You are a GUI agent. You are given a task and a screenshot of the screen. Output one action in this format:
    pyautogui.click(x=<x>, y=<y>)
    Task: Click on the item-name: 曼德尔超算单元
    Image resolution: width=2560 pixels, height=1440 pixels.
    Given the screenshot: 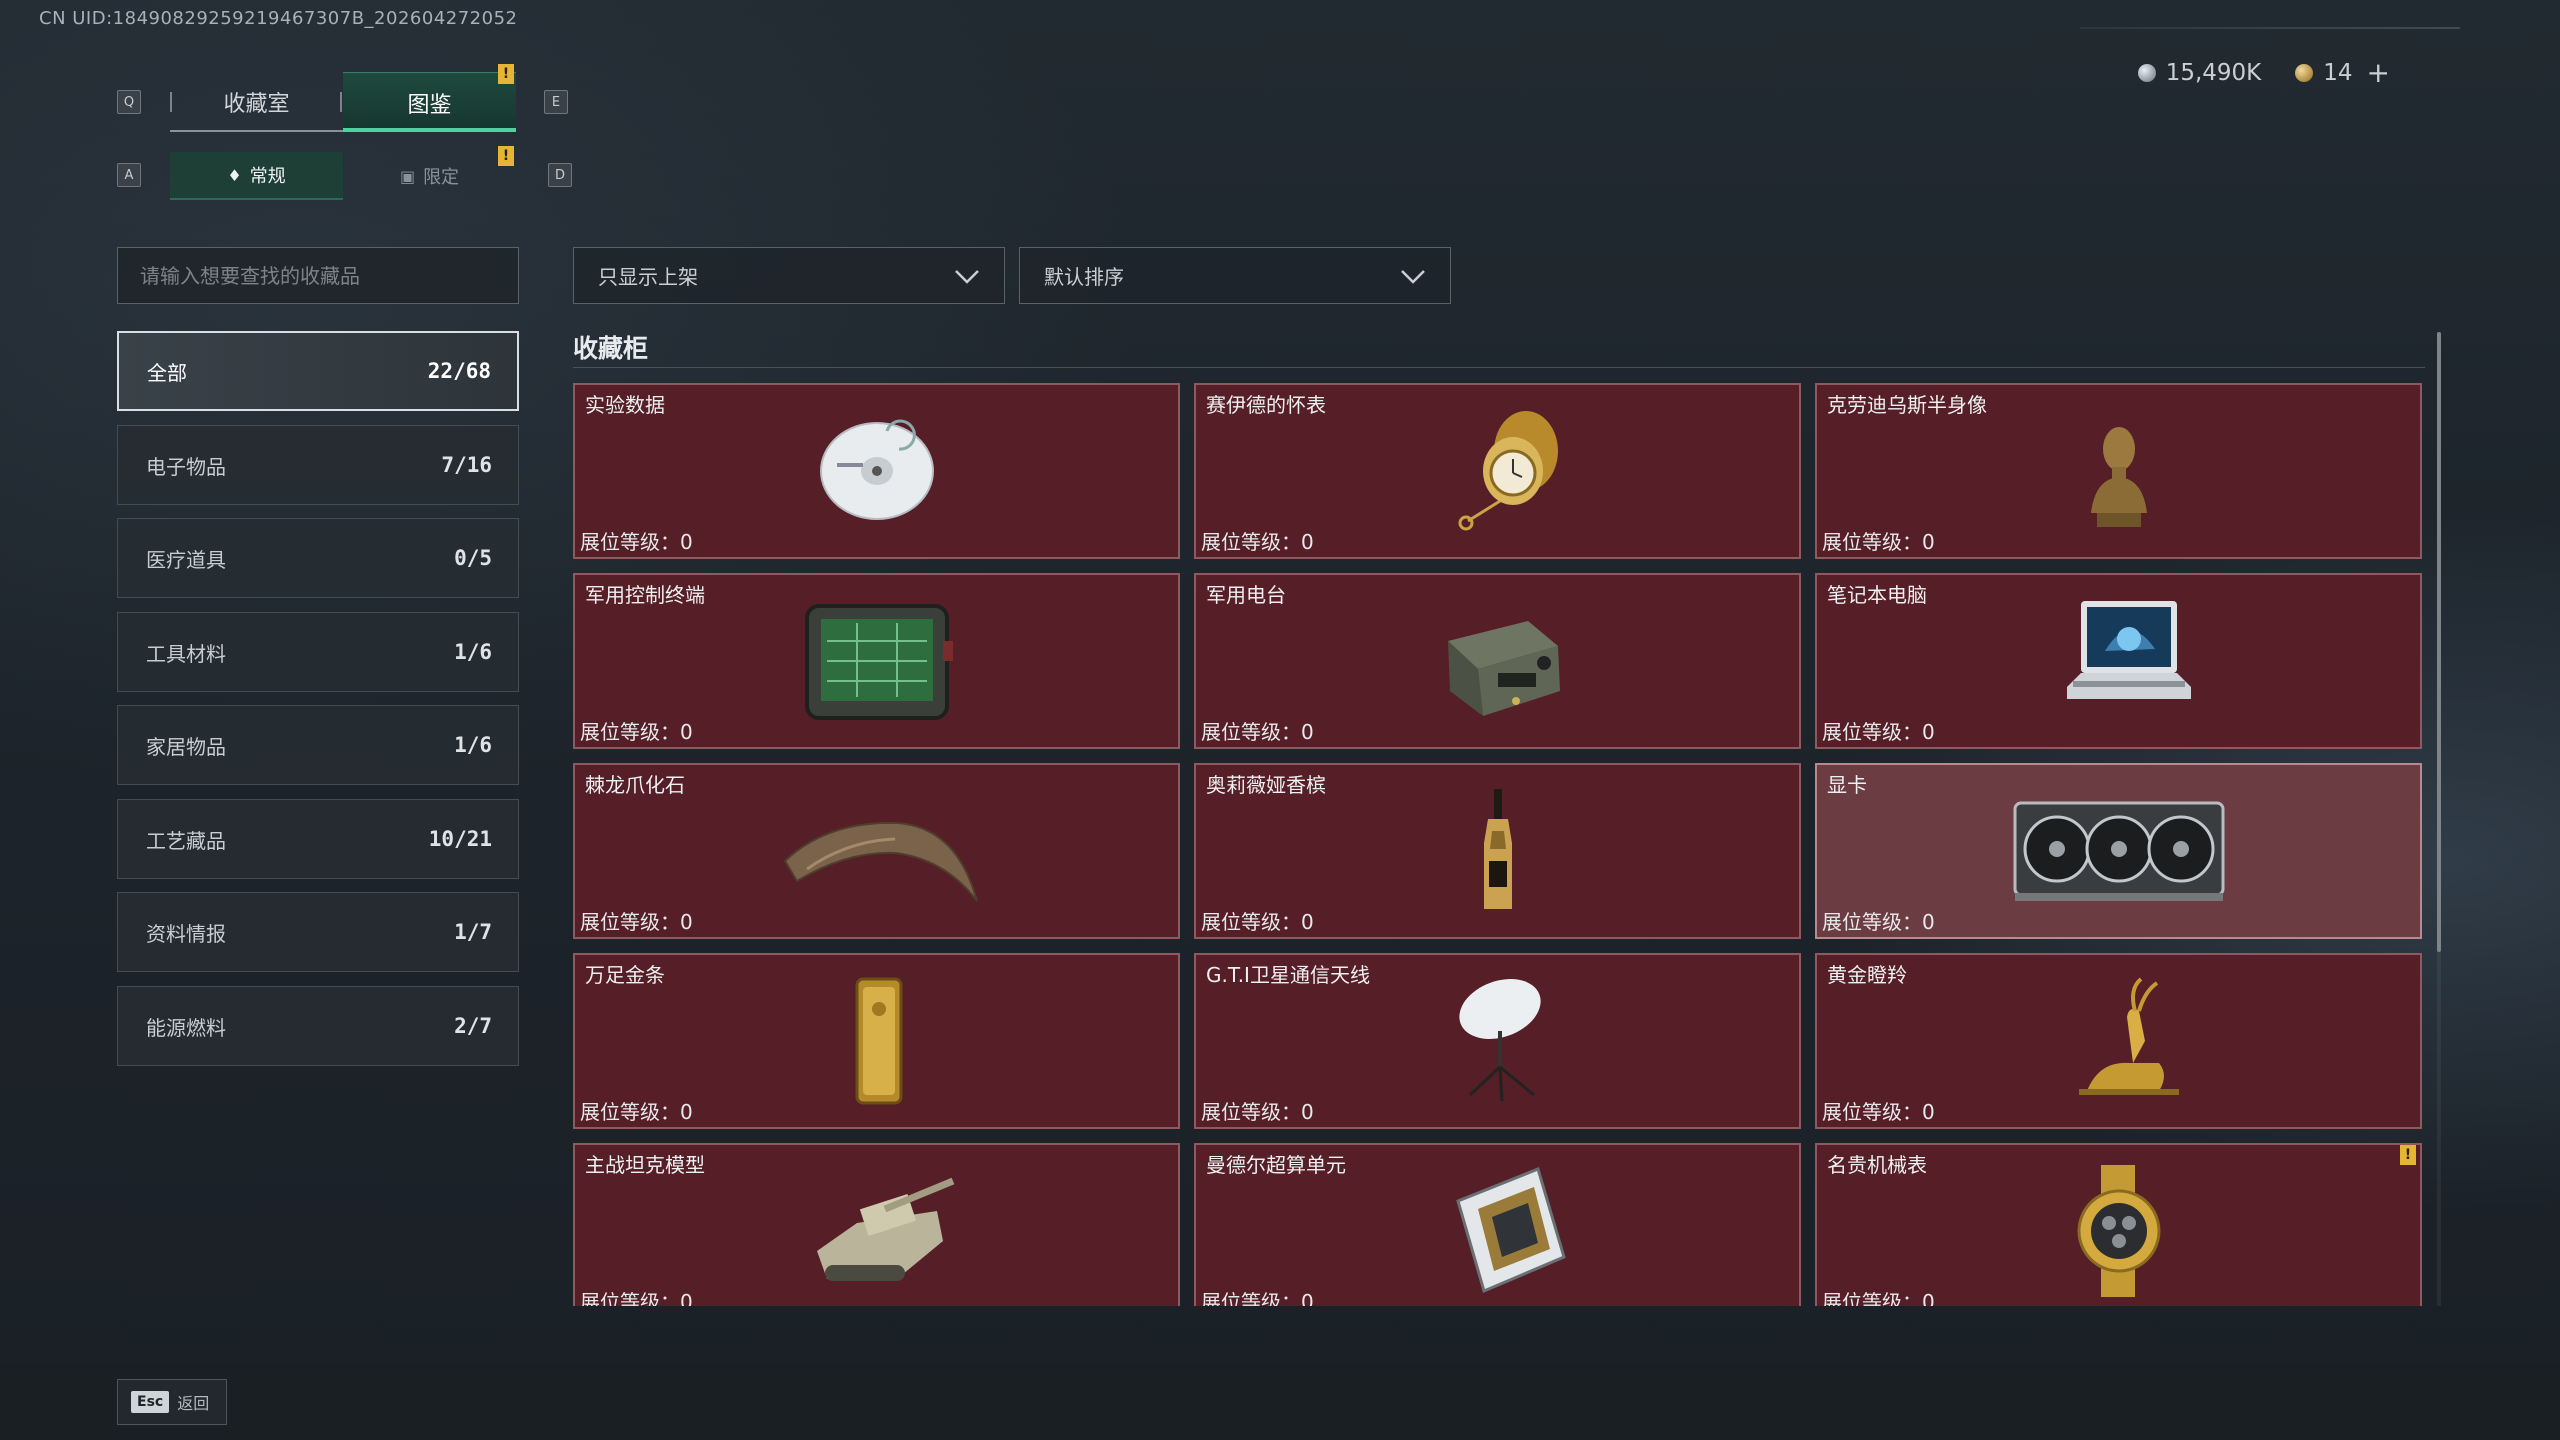 What is the action you would take?
    pyautogui.click(x=1276, y=1165)
    